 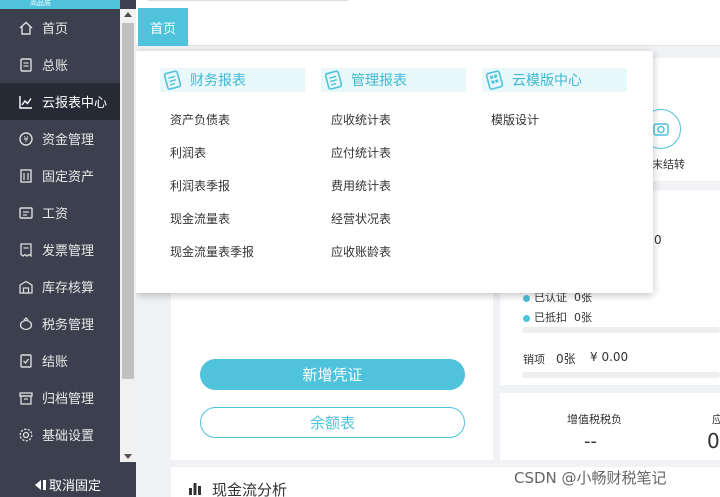 I want to click on sidebar-item-fixed-assets: 固定资产, so click(x=60, y=175).